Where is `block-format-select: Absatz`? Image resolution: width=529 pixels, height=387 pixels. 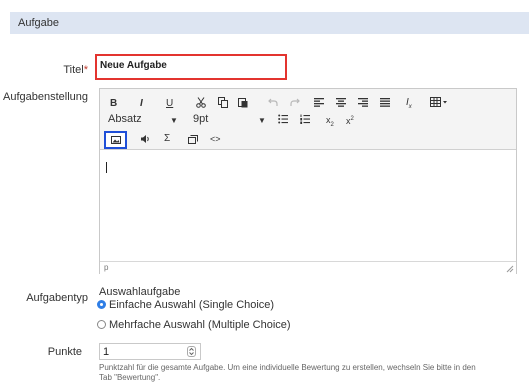
block-format-select: Absatz is located at coordinates (125, 119).